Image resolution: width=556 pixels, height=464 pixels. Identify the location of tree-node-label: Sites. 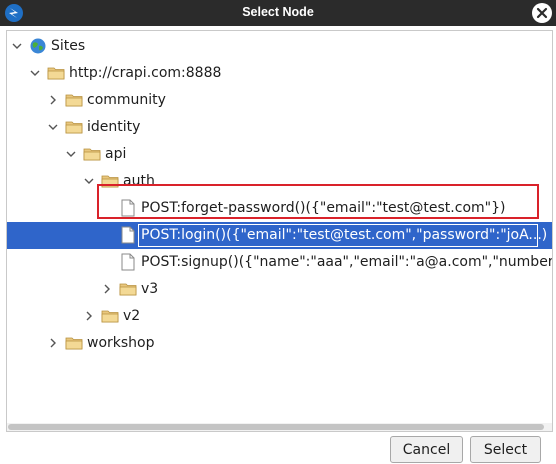
(68, 46).